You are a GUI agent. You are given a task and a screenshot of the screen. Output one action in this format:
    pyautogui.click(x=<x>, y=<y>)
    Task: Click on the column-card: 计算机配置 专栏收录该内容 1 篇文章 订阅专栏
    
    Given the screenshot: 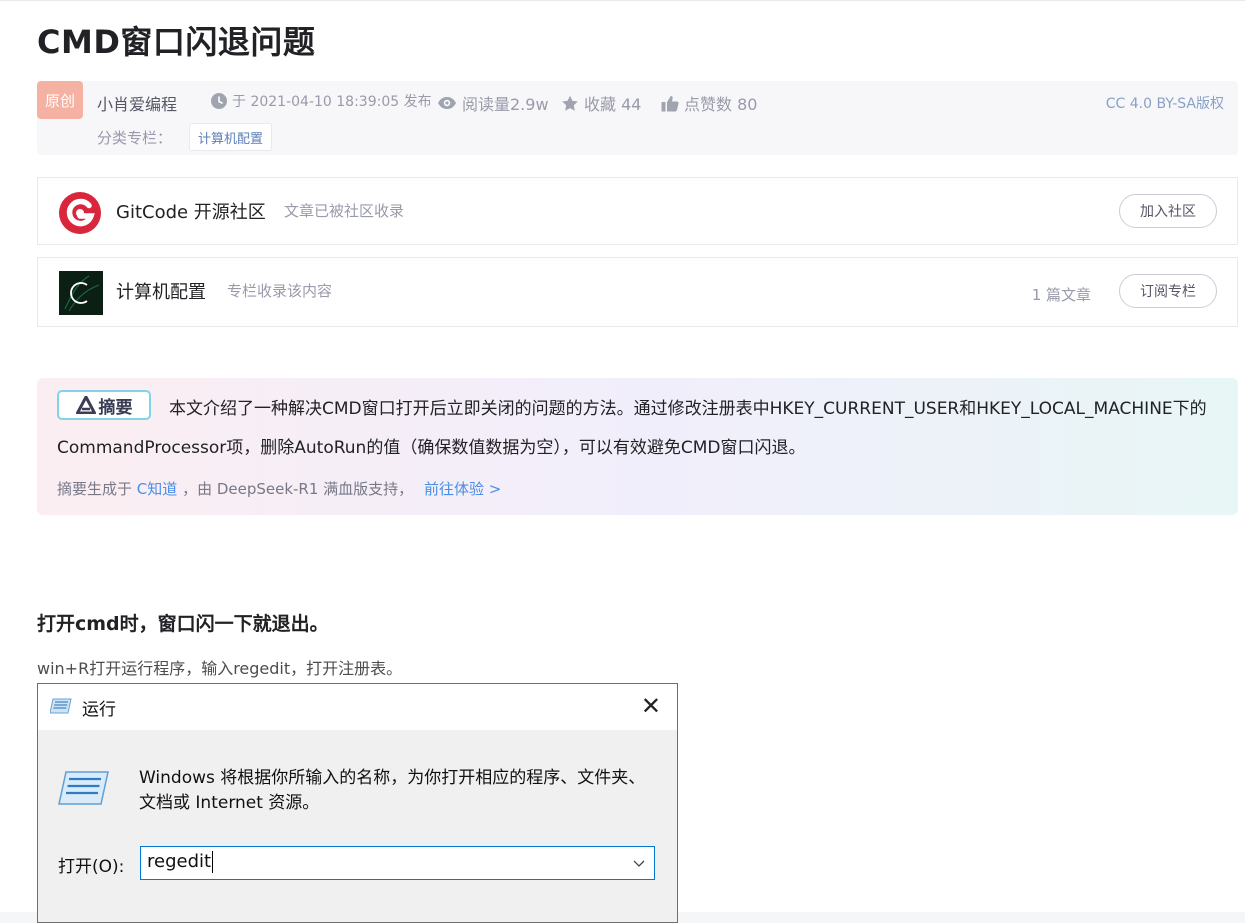 What is the action you would take?
    pyautogui.click(x=637, y=292)
    